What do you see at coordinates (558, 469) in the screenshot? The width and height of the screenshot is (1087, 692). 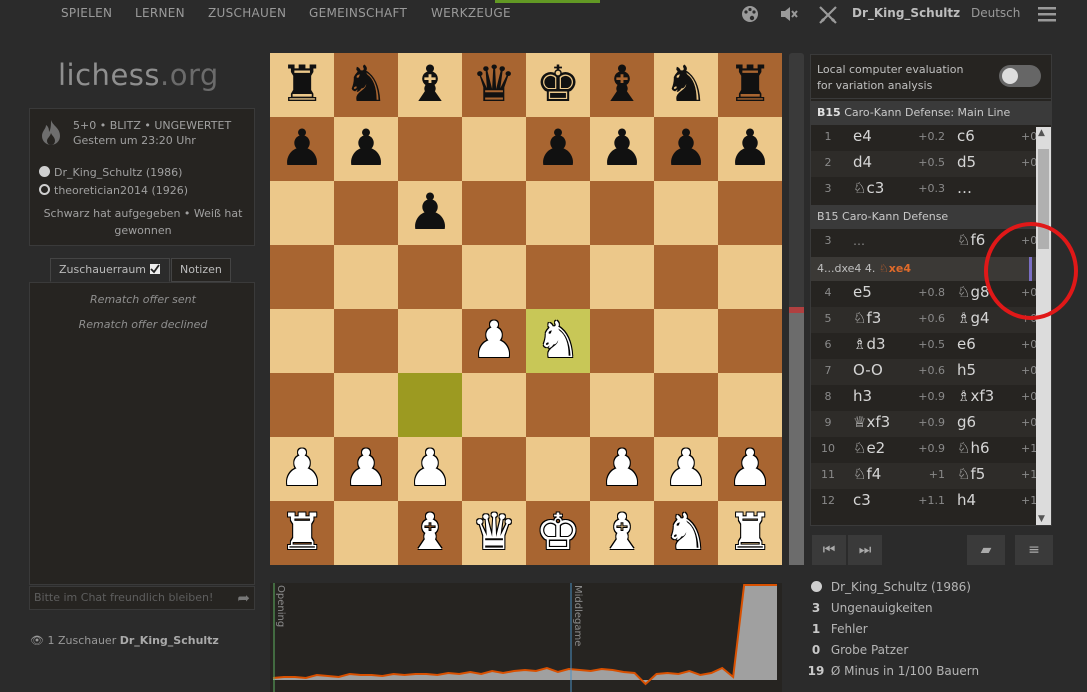 I see `square-e2` at bounding box center [558, 469].